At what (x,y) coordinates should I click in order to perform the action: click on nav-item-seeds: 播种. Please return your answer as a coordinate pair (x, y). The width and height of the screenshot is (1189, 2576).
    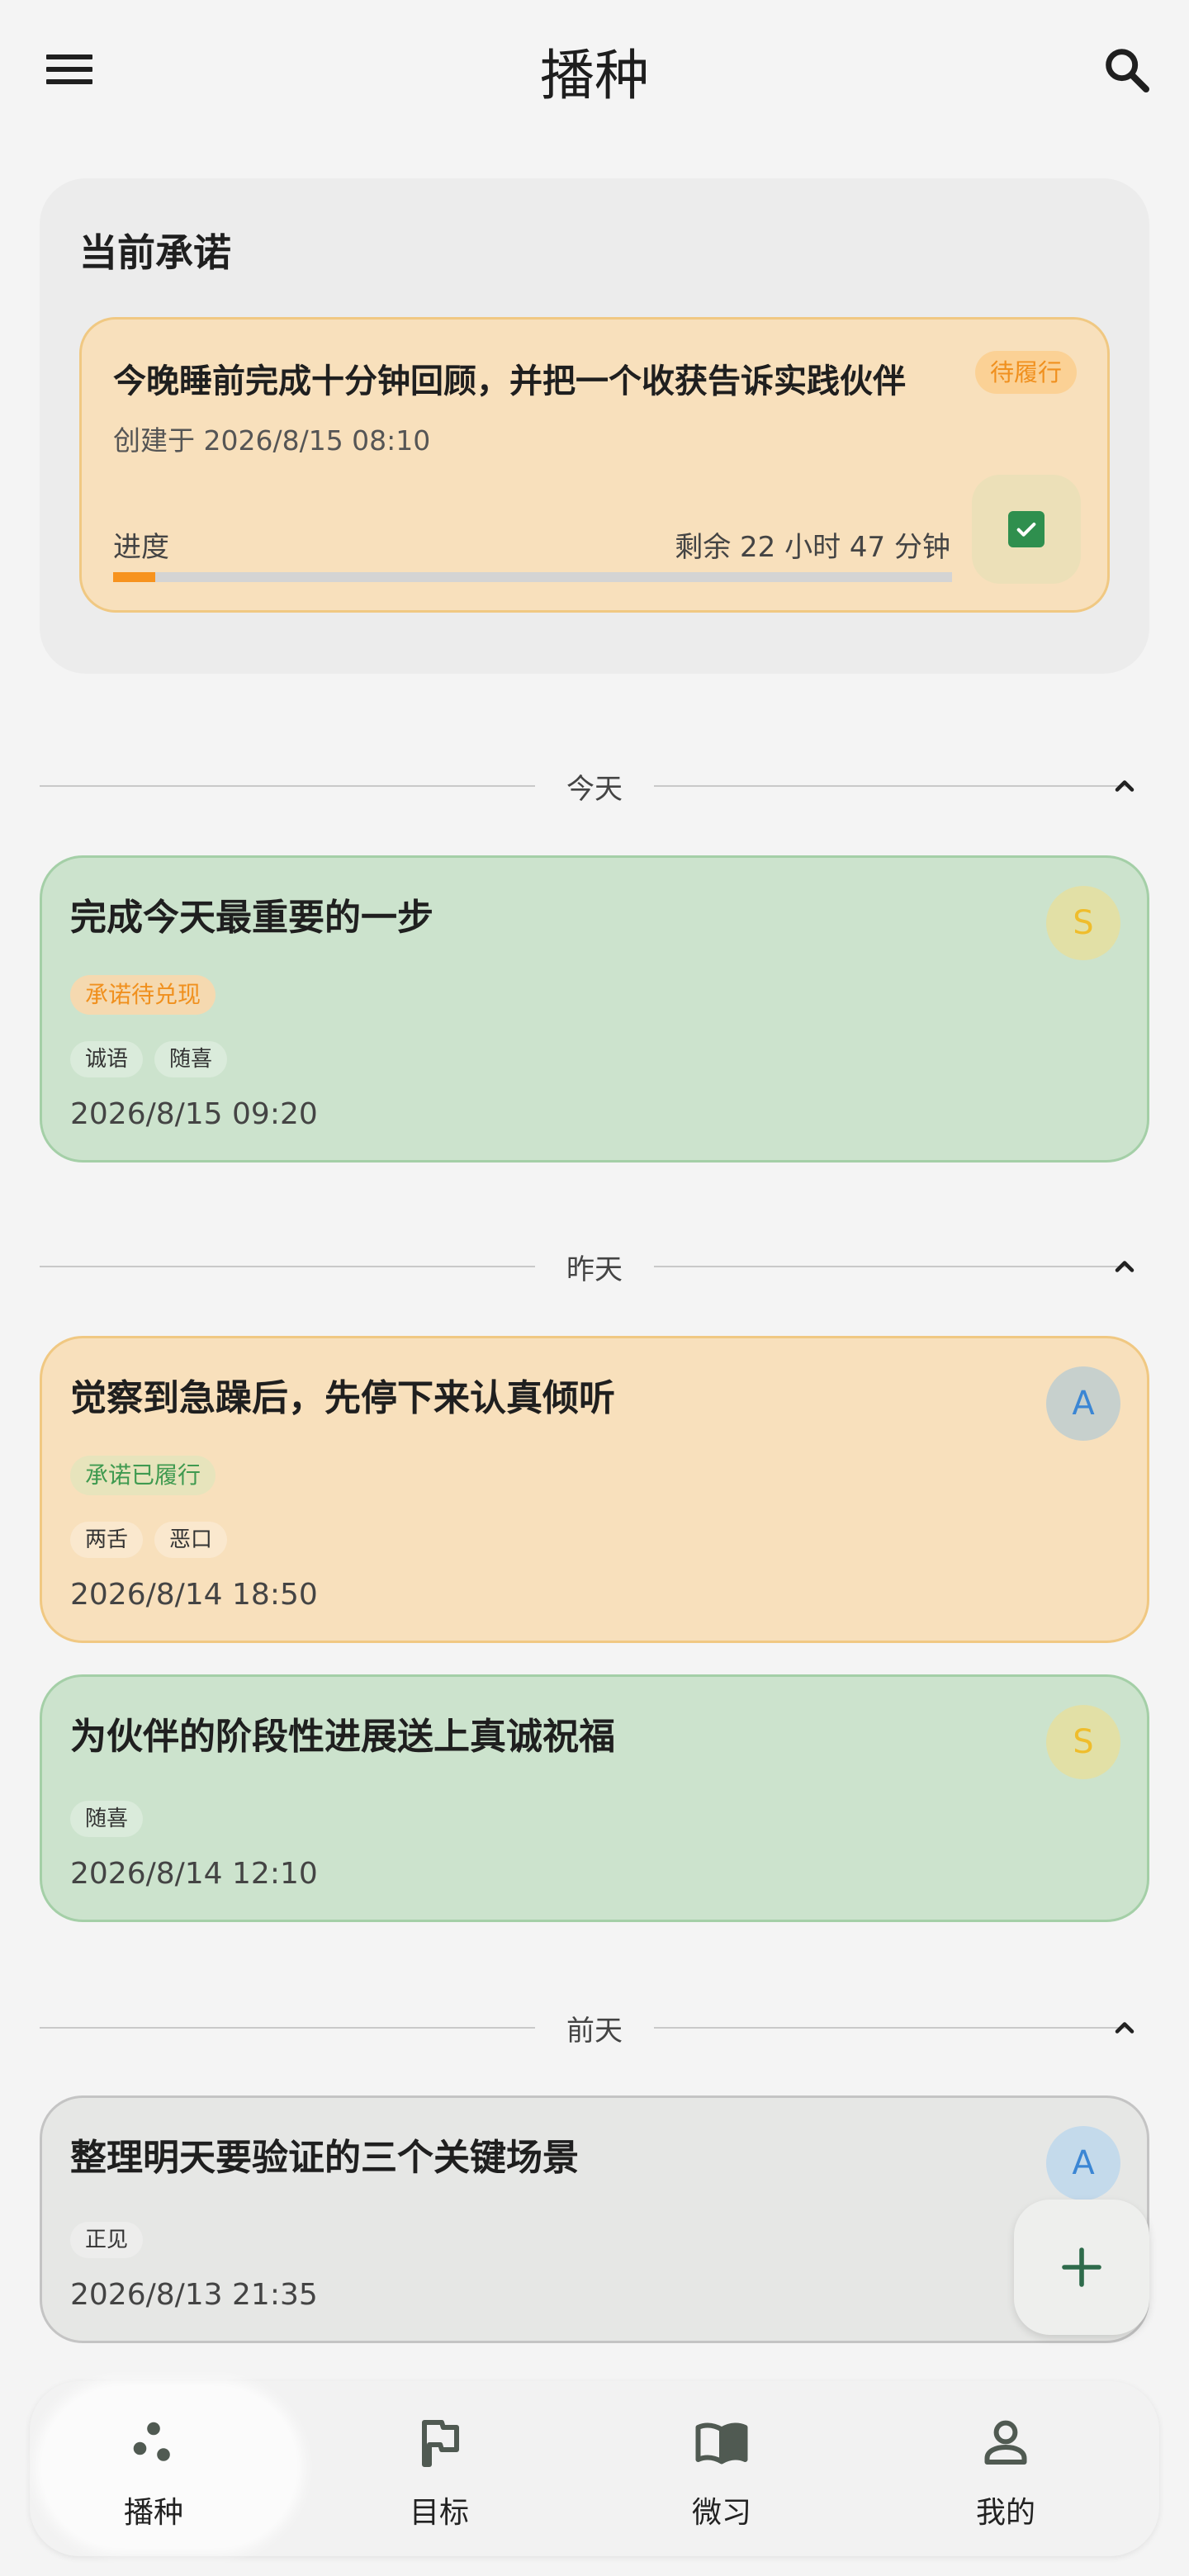
    Looking at the image, I should click on (163, 2468).